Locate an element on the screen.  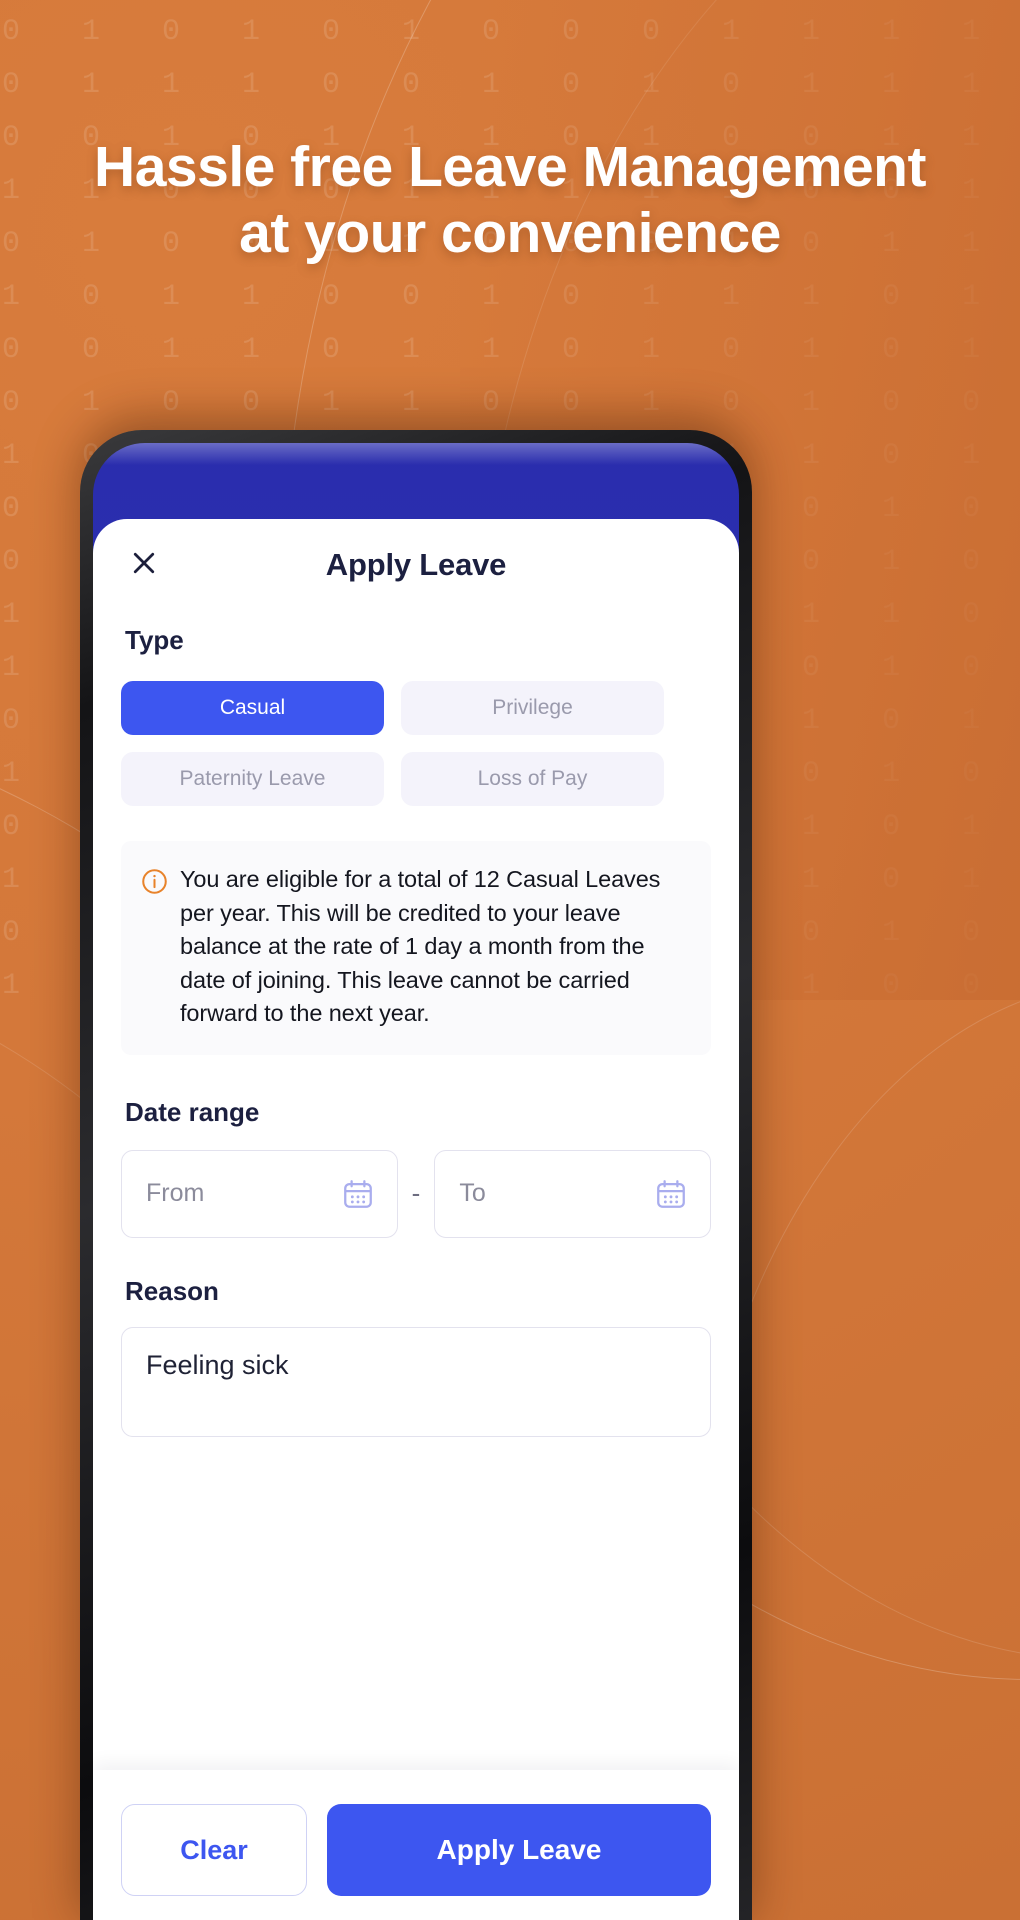
leave-type-chip-paternity-leave: Paternity Leave is located at coordinates (252, 779).